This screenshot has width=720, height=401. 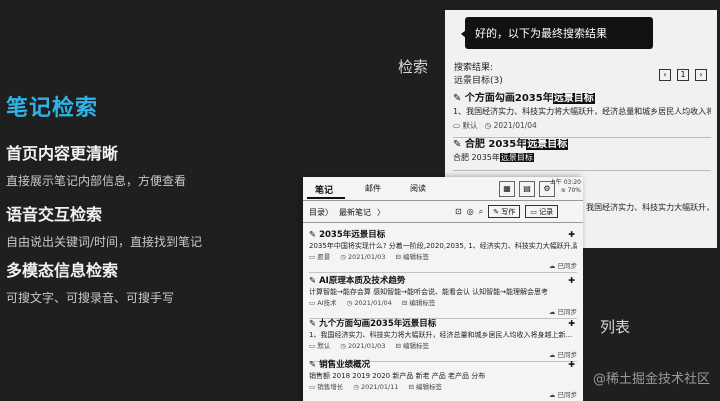 I want to click on result-date: 2021/01/04, so click(x=515, y=125).